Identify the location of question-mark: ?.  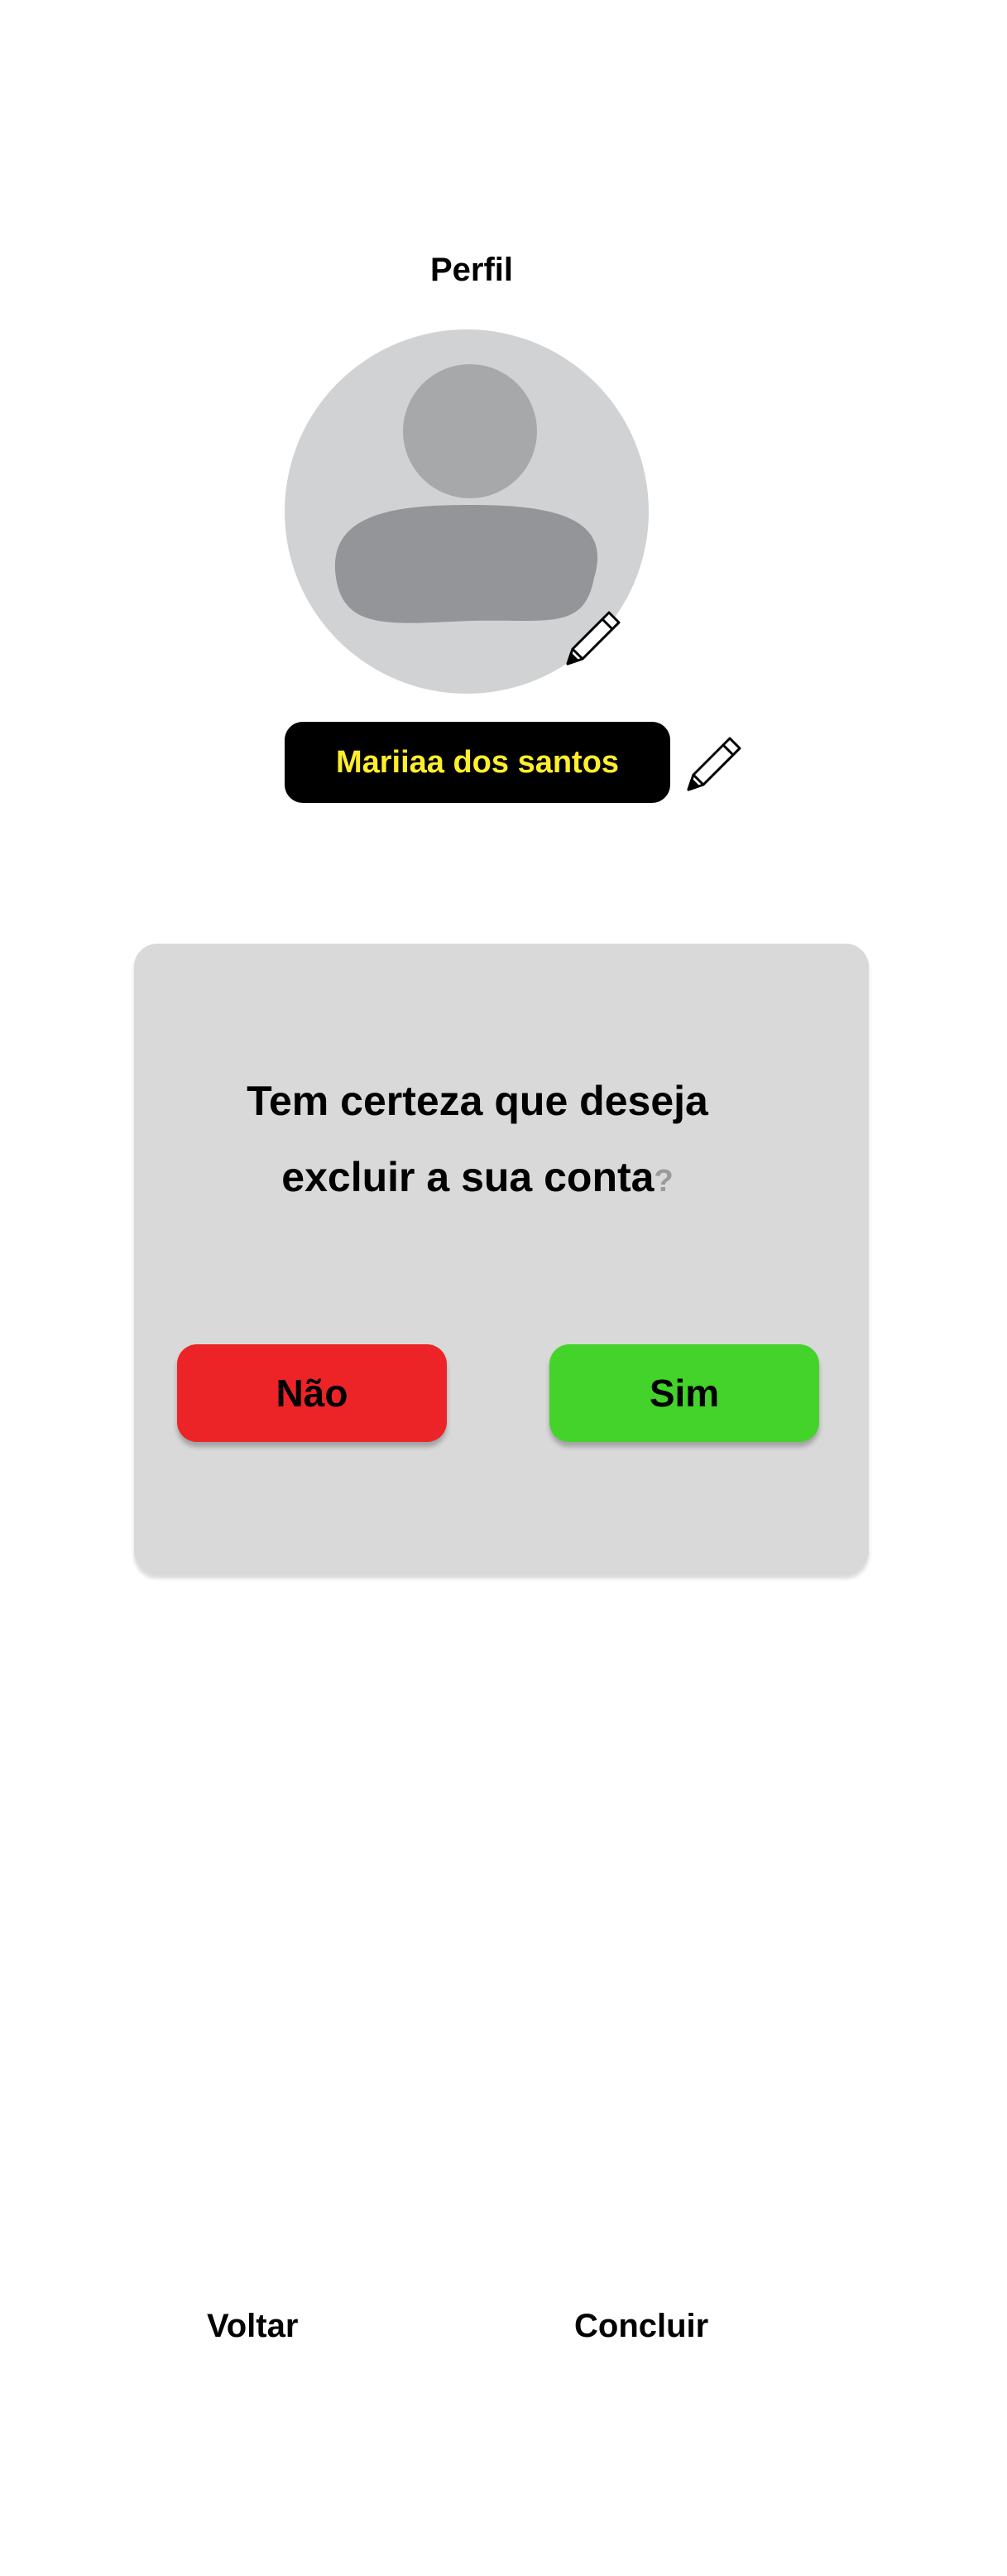
(664, 1181).